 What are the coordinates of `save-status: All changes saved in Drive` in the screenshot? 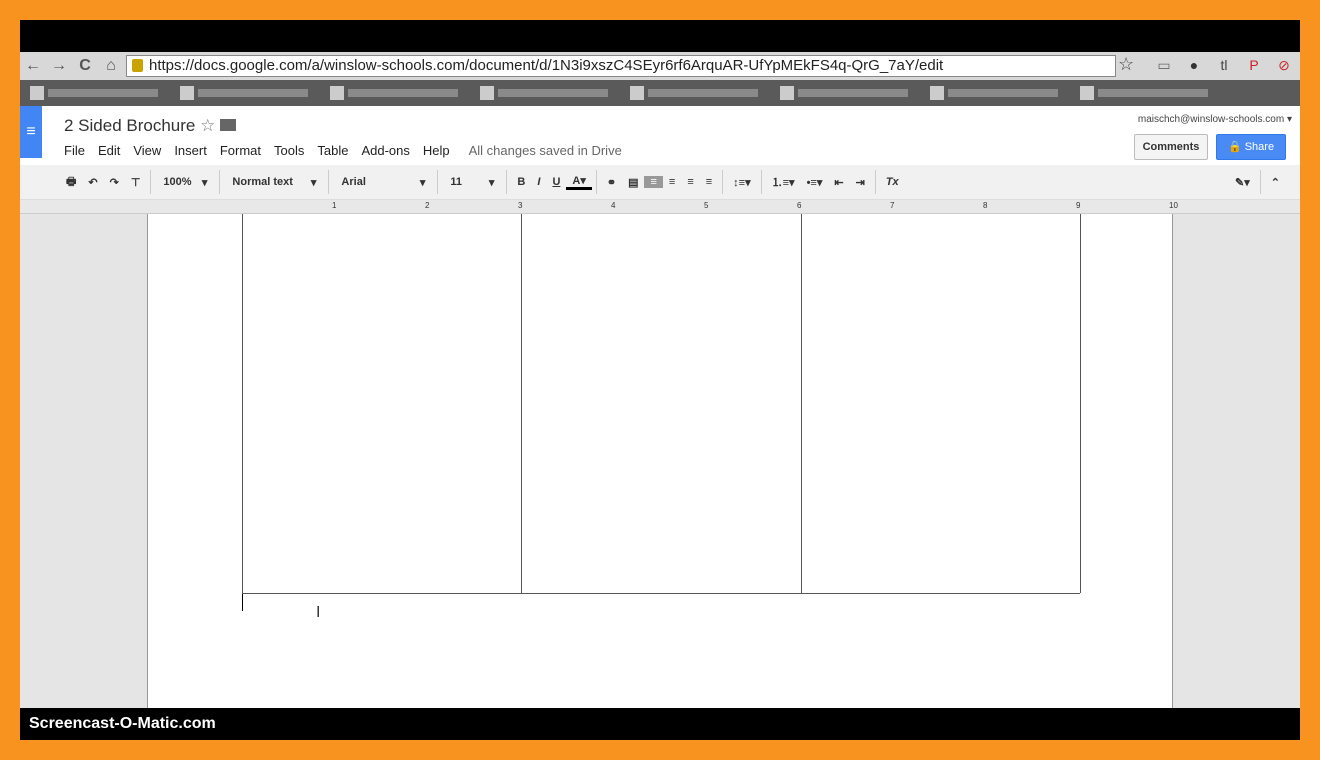 It's located at (545, 150).